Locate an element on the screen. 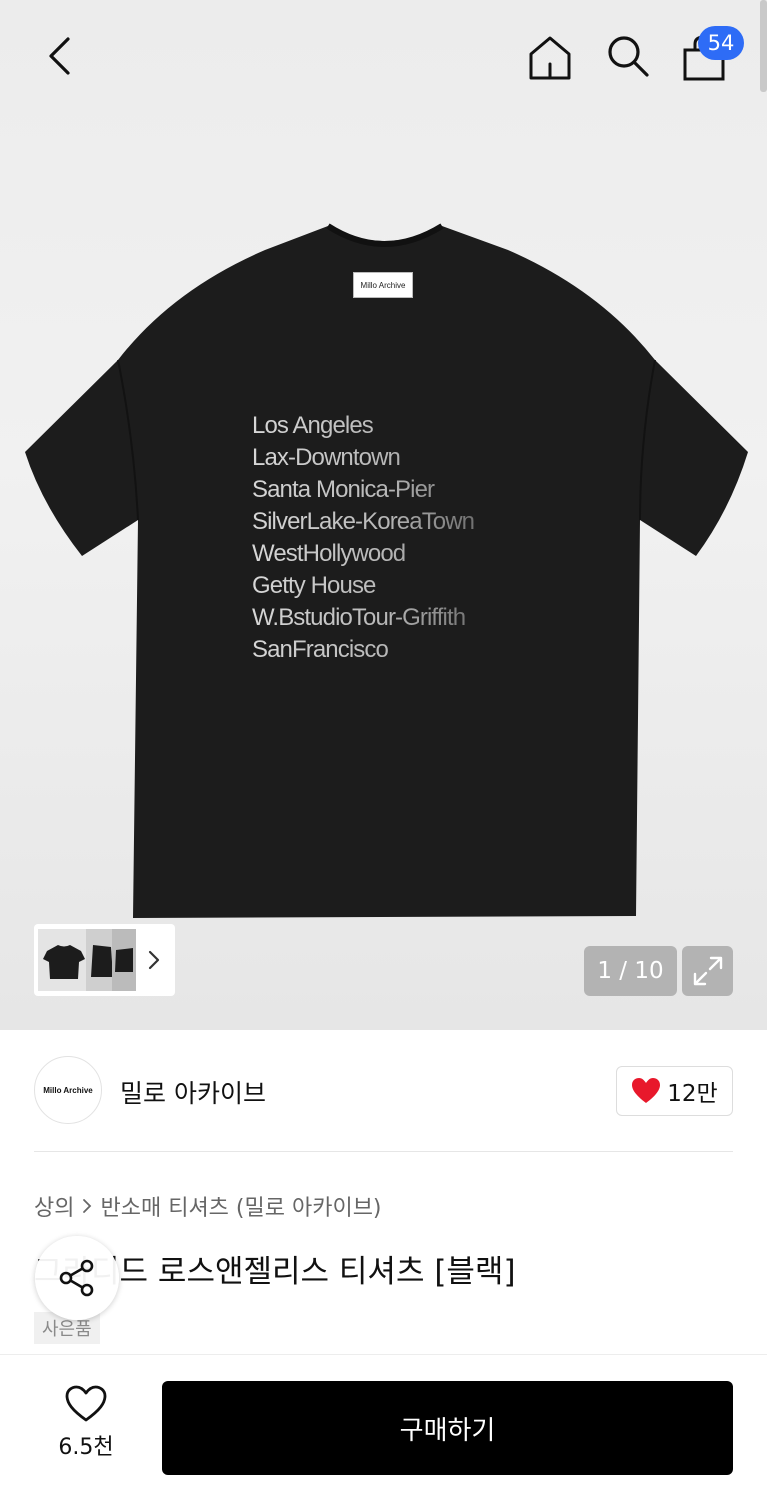 Image resolution: width=767 pixels, height=1500 pixels. print-line: W.BstudioTour-Griffith is located at coordinates (402, 618).